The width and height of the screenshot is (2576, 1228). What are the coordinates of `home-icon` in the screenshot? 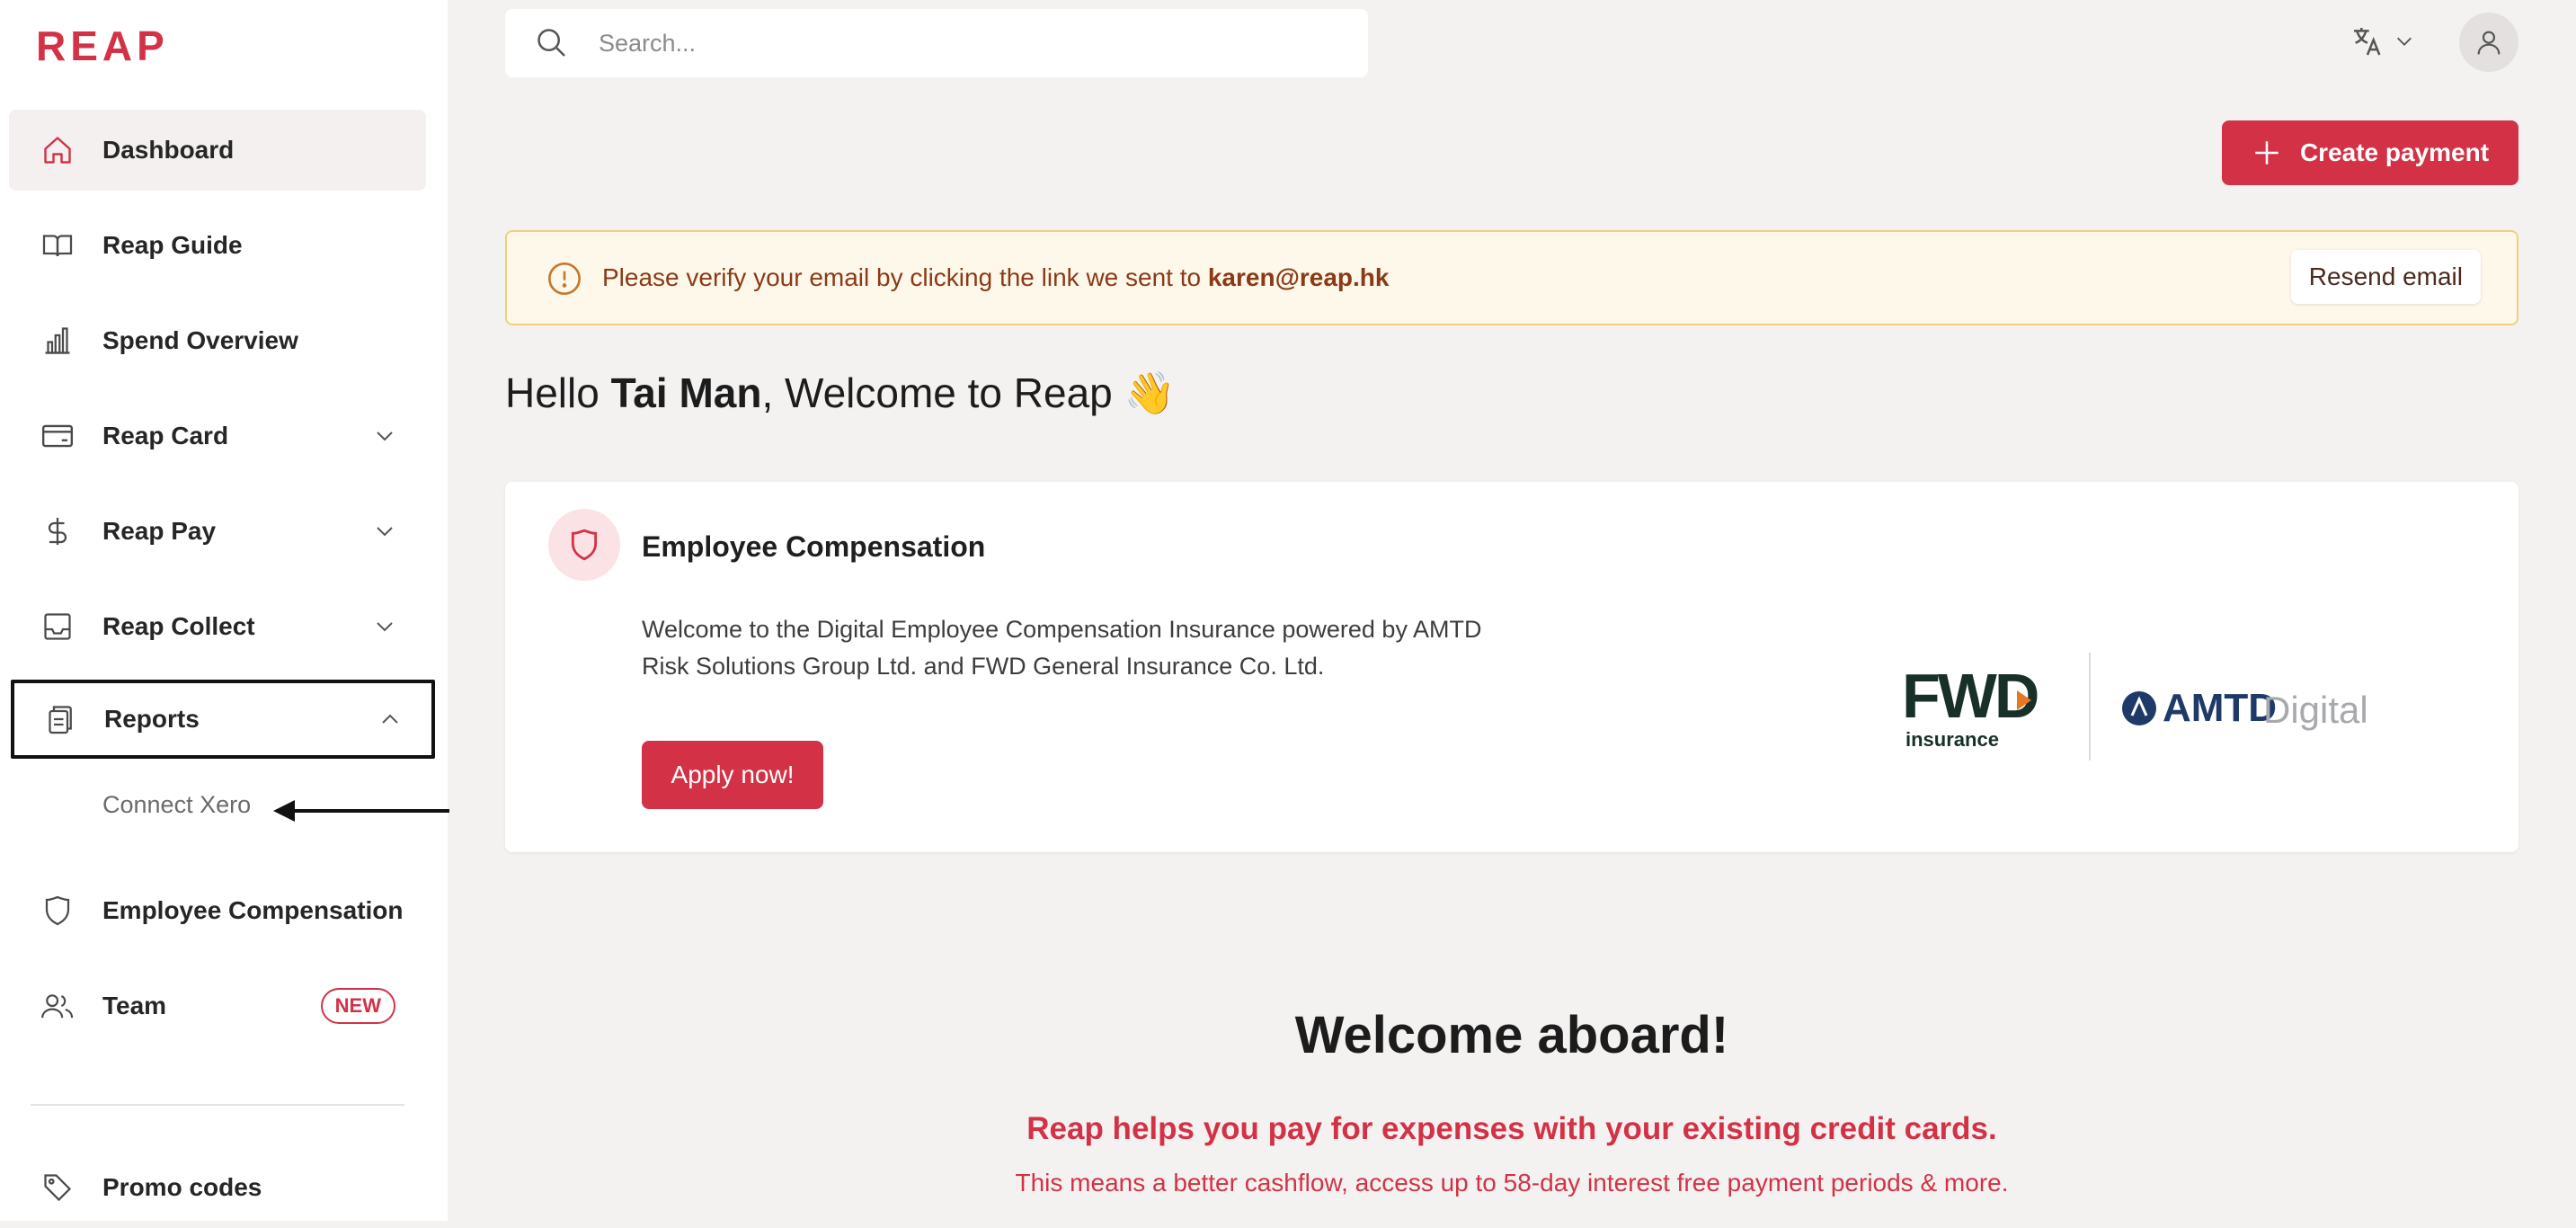 It's located at (58, 150).